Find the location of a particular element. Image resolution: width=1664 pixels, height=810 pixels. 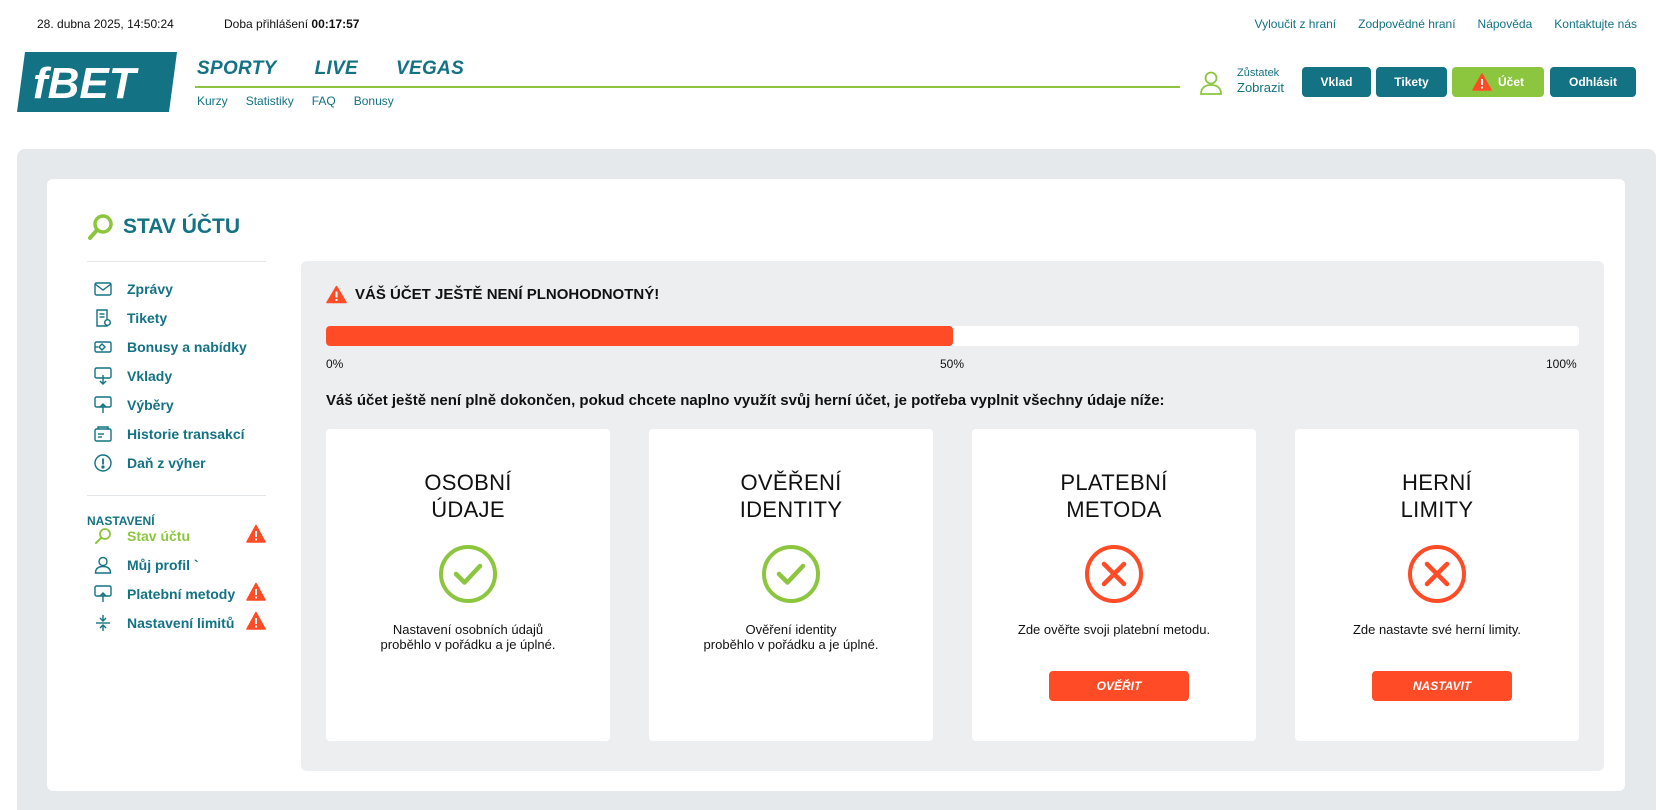

sidebar-item-label: Tikety is located at coordinates (147, 318).